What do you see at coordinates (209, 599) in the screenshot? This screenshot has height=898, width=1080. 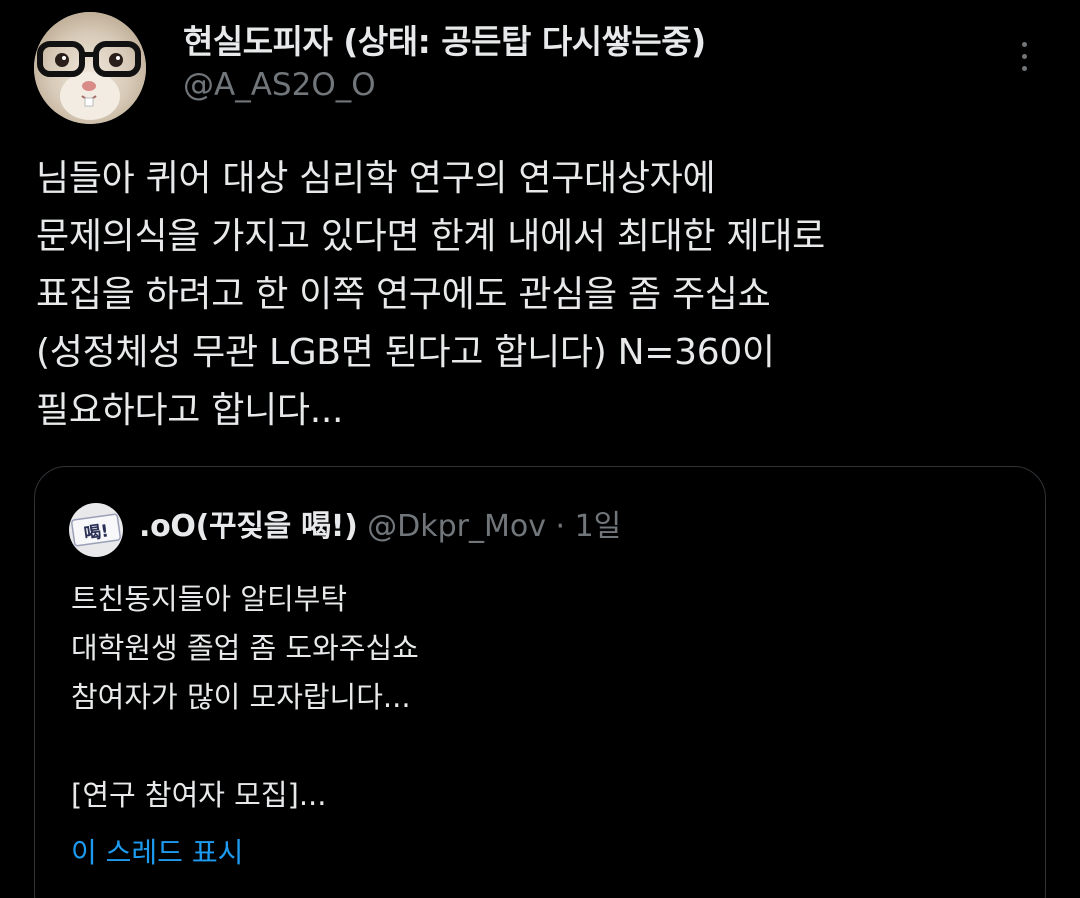 I see `quoted-text-line: 트친동지들아 알티부탁` at bounding box center [209, 599].